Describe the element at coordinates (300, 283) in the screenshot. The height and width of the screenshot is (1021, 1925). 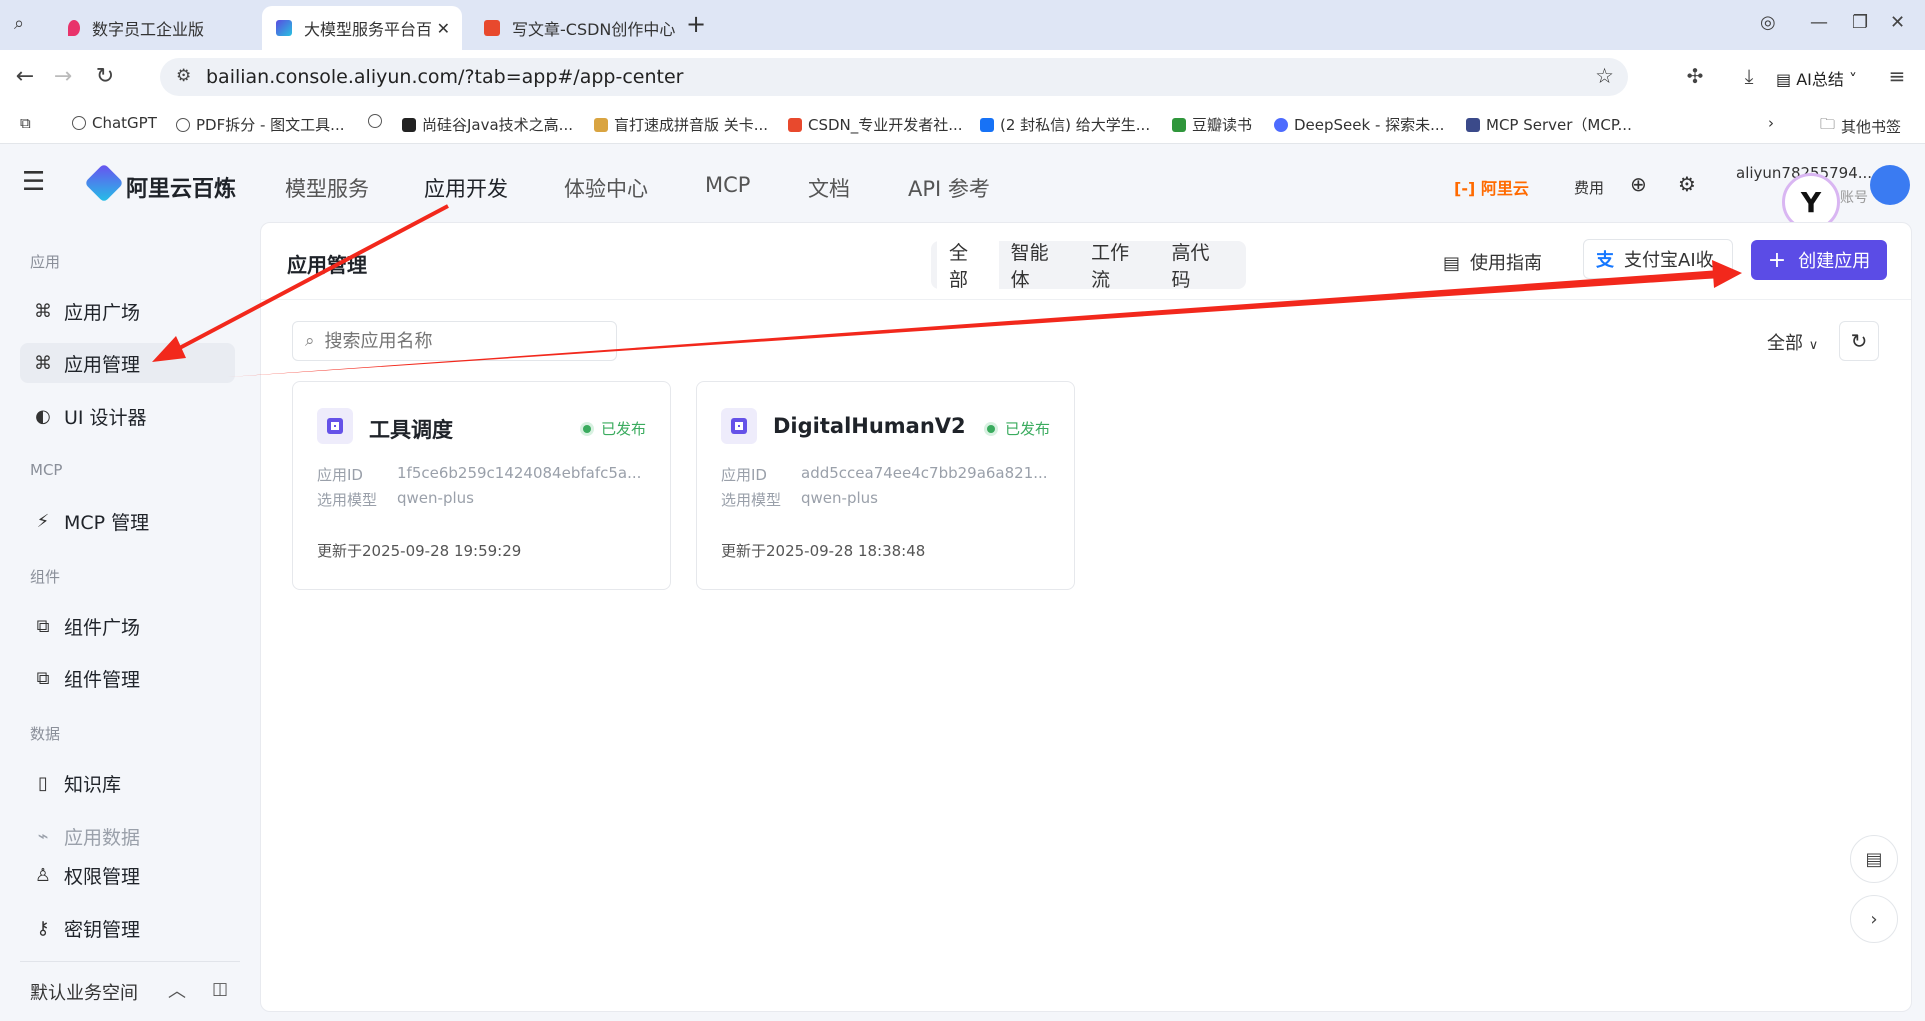
I see `arrow-to-app-manage` at that location.